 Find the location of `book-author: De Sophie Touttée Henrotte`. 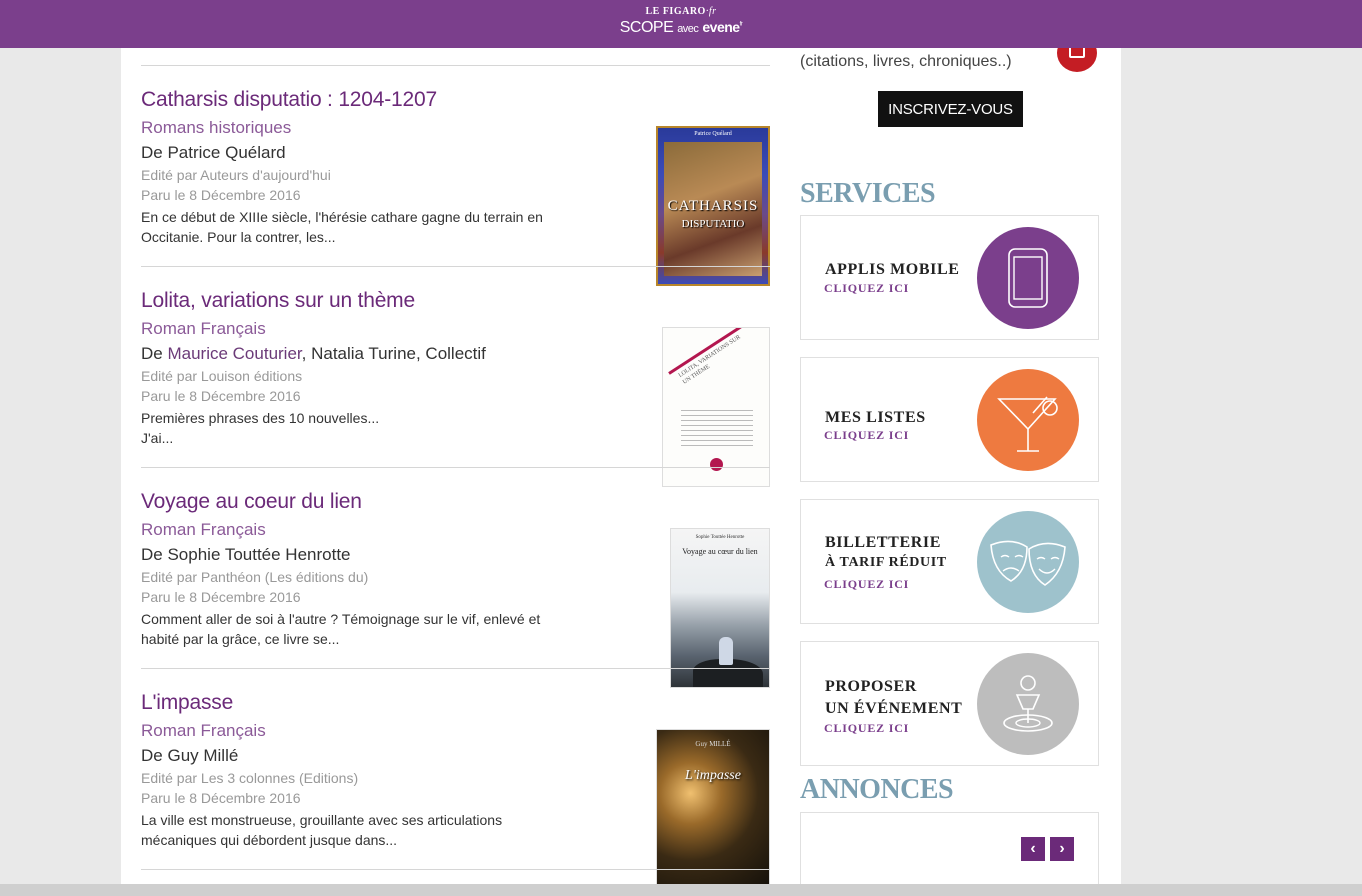

book-author: De Sophie Touttée Henrotte is located at coordinates (246, 554).